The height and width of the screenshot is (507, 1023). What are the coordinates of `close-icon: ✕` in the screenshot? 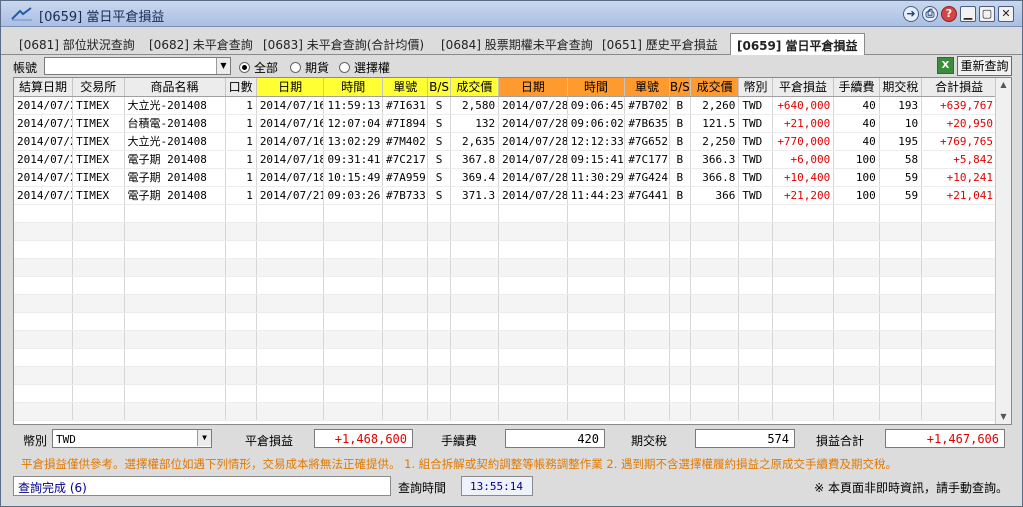 It's located at (1006, 14).